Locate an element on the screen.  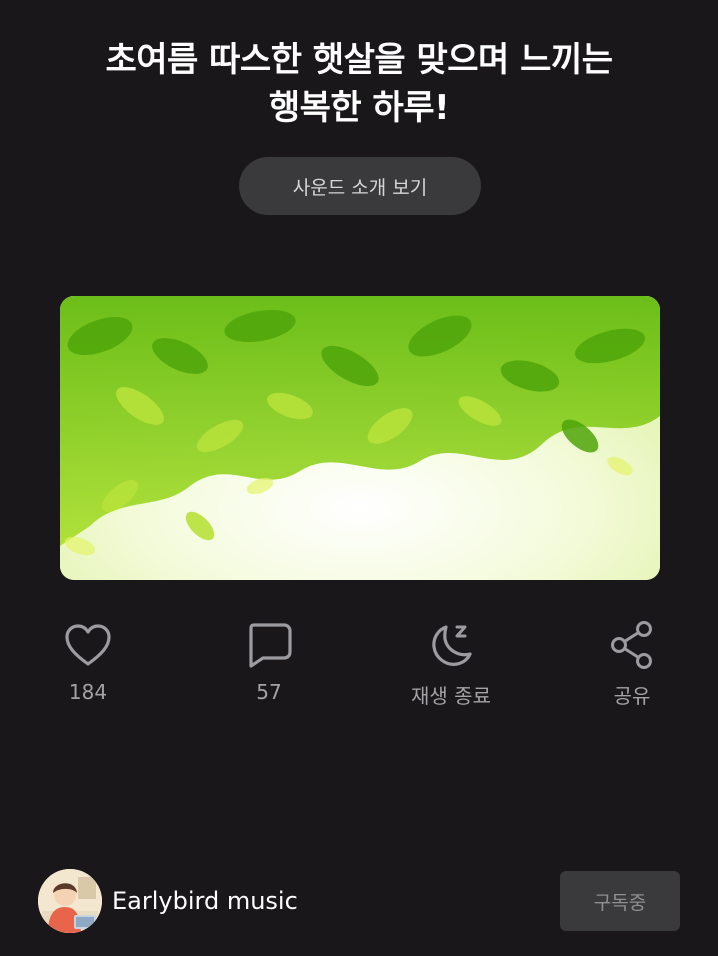
subscribe-button-label: 구독중 is located at coordinates (620, 902).